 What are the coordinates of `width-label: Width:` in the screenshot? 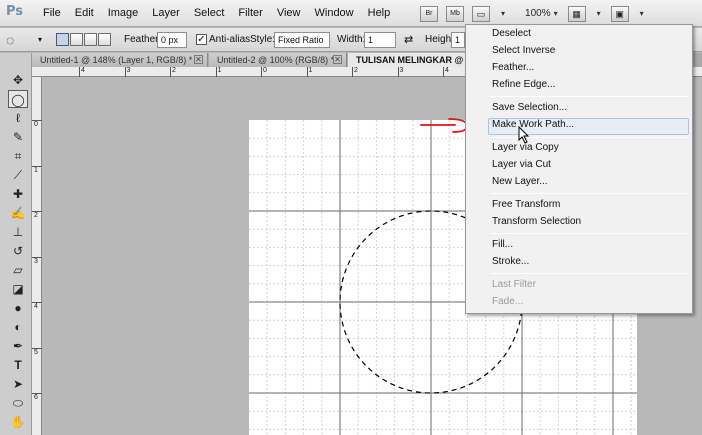 It's located at (351, 39).